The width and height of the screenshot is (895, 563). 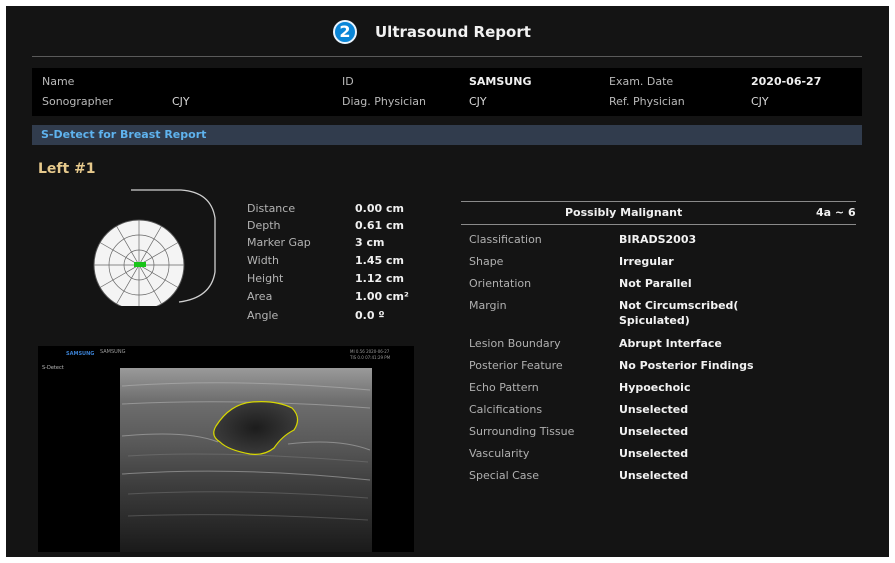 I want to click on result-grade: 4a ~ 6, so click(x=836, y=212).